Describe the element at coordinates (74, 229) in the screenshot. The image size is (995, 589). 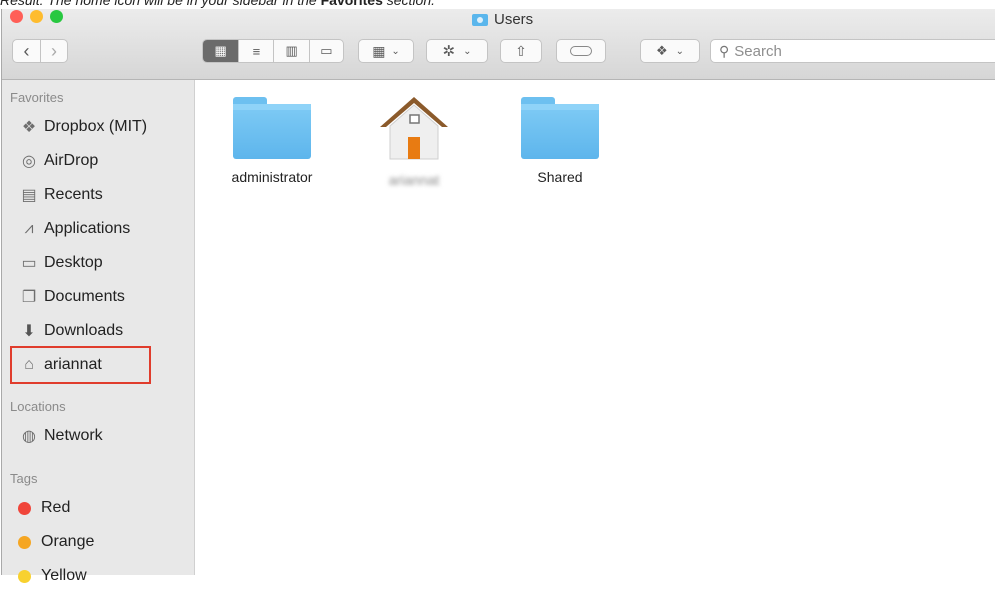
I see `sidebar-item-applications: ⩘ Applications` at that location.